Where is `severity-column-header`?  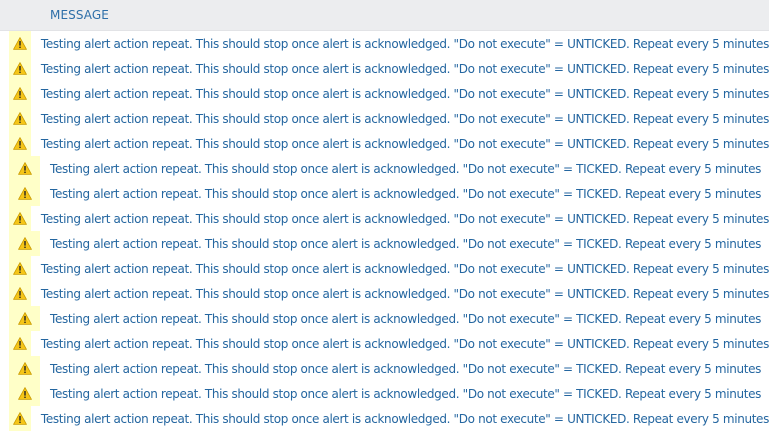
severity-column-header is located at coordinates (20, 15).